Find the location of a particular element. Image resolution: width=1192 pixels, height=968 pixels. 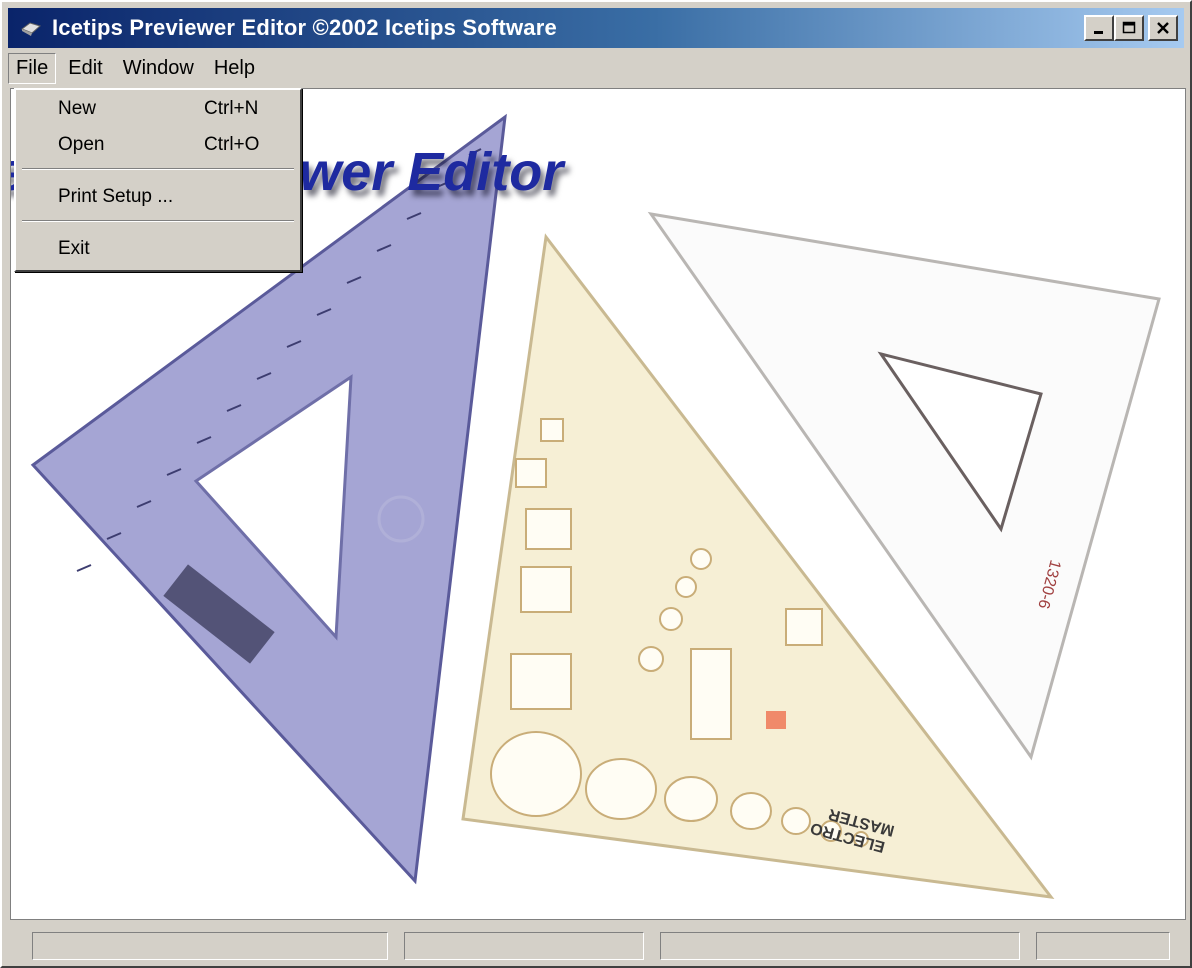

menu-item-new-label: New is located at coordinates (77, 108).